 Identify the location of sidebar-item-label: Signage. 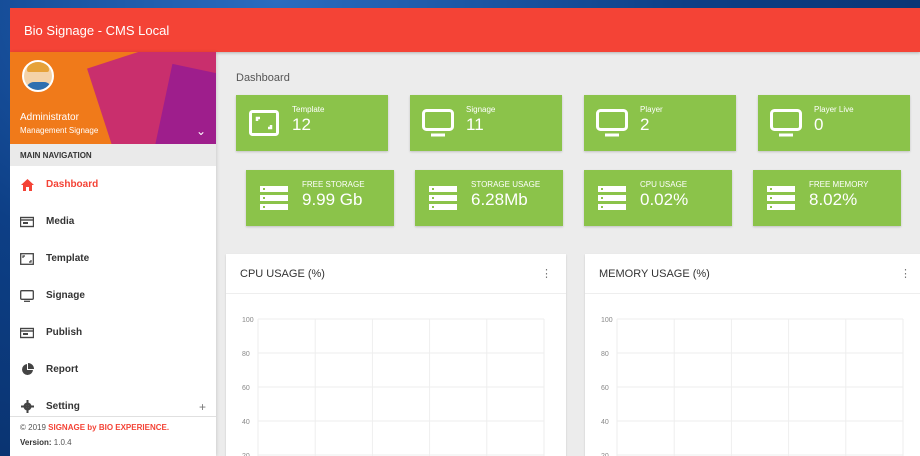
(65, 295).